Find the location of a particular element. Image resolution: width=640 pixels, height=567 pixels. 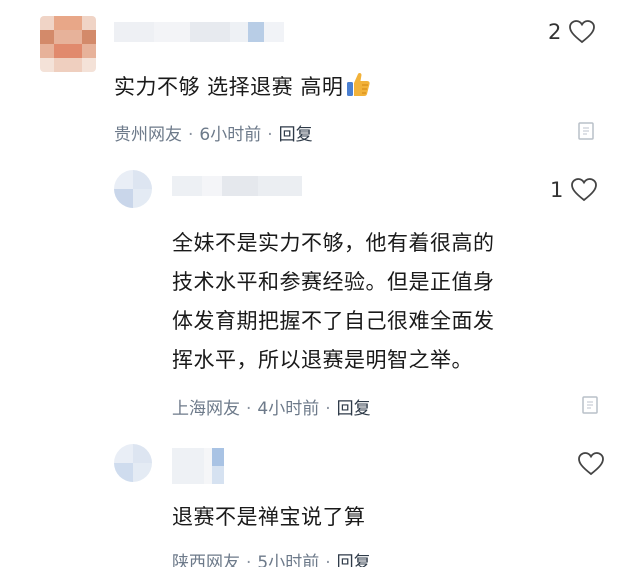

timestamp: 6小时前 is located at coordinates (230, 135).